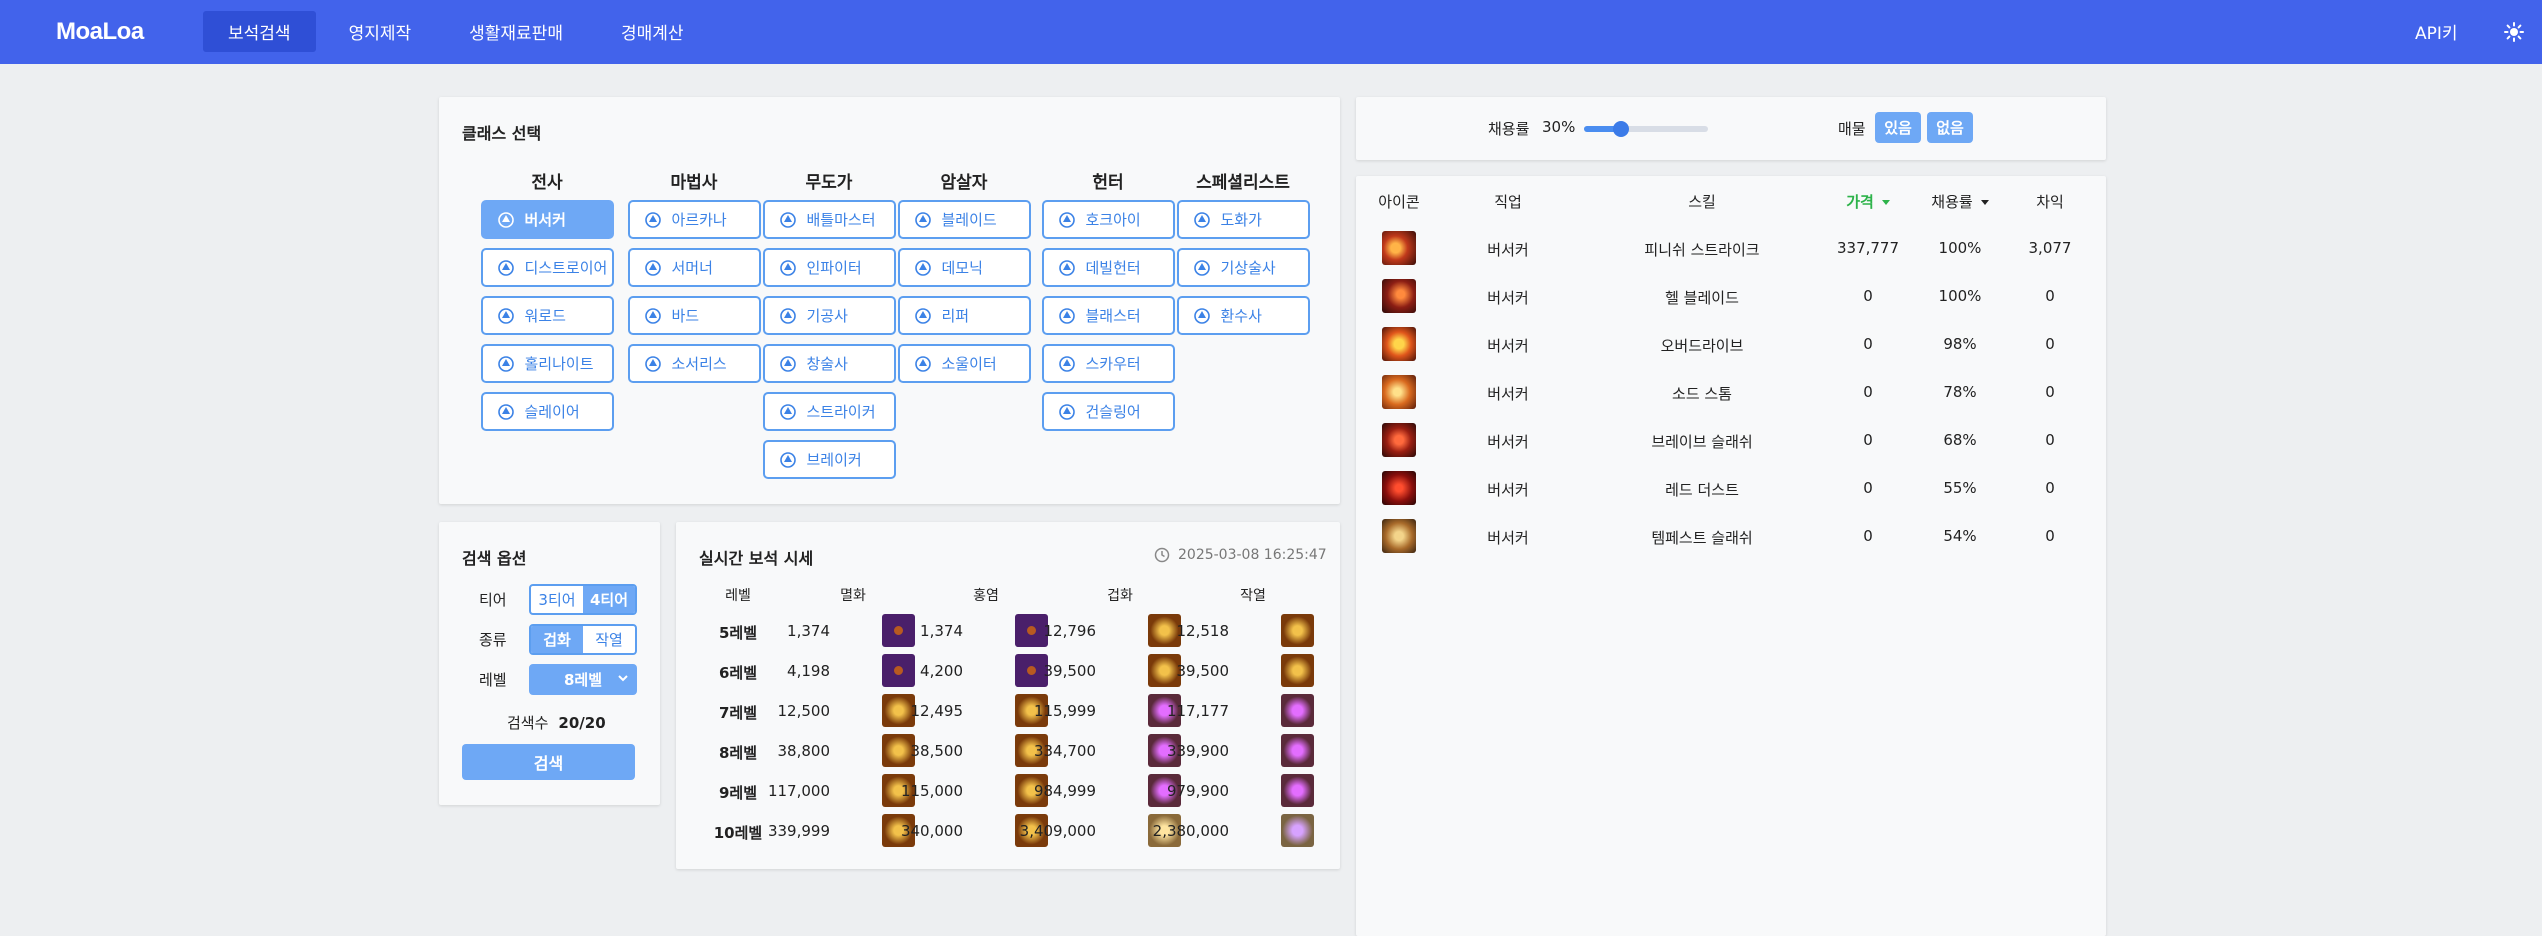  I want to click on class-button: 환수사, so click(1243, 315).